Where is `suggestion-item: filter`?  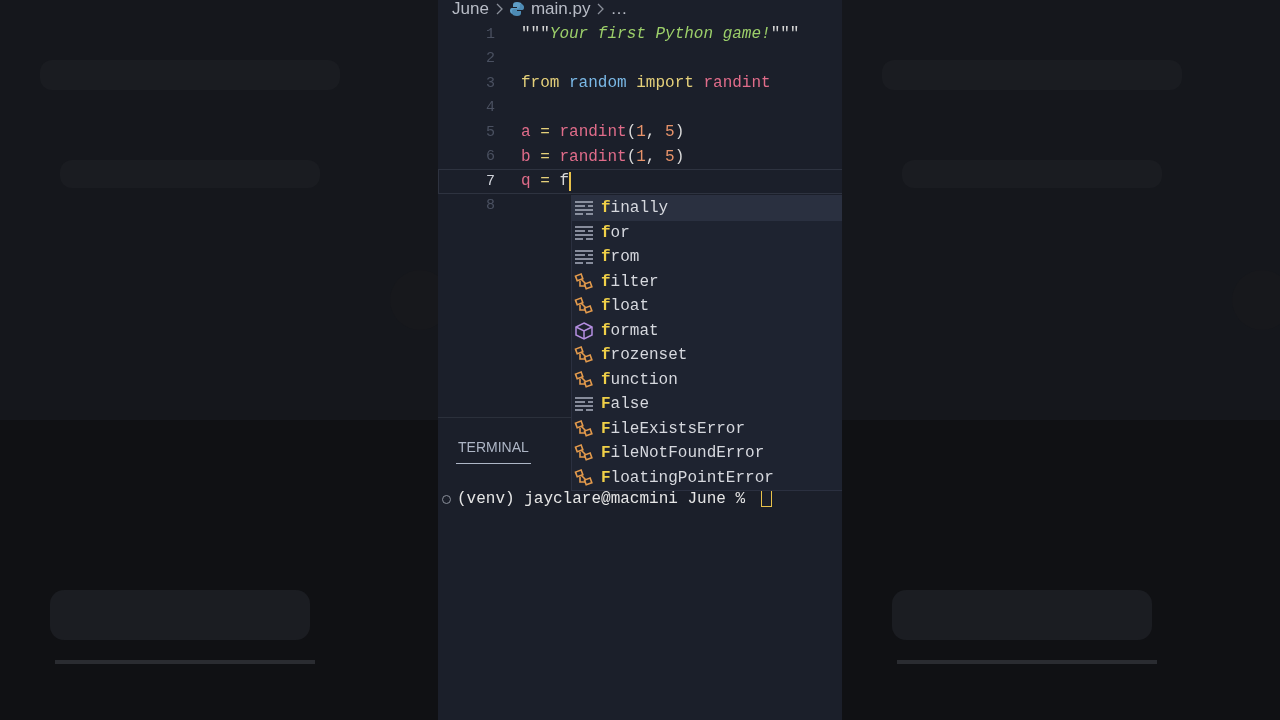
suggestion-item: filter is located at coordinates (707, 281).